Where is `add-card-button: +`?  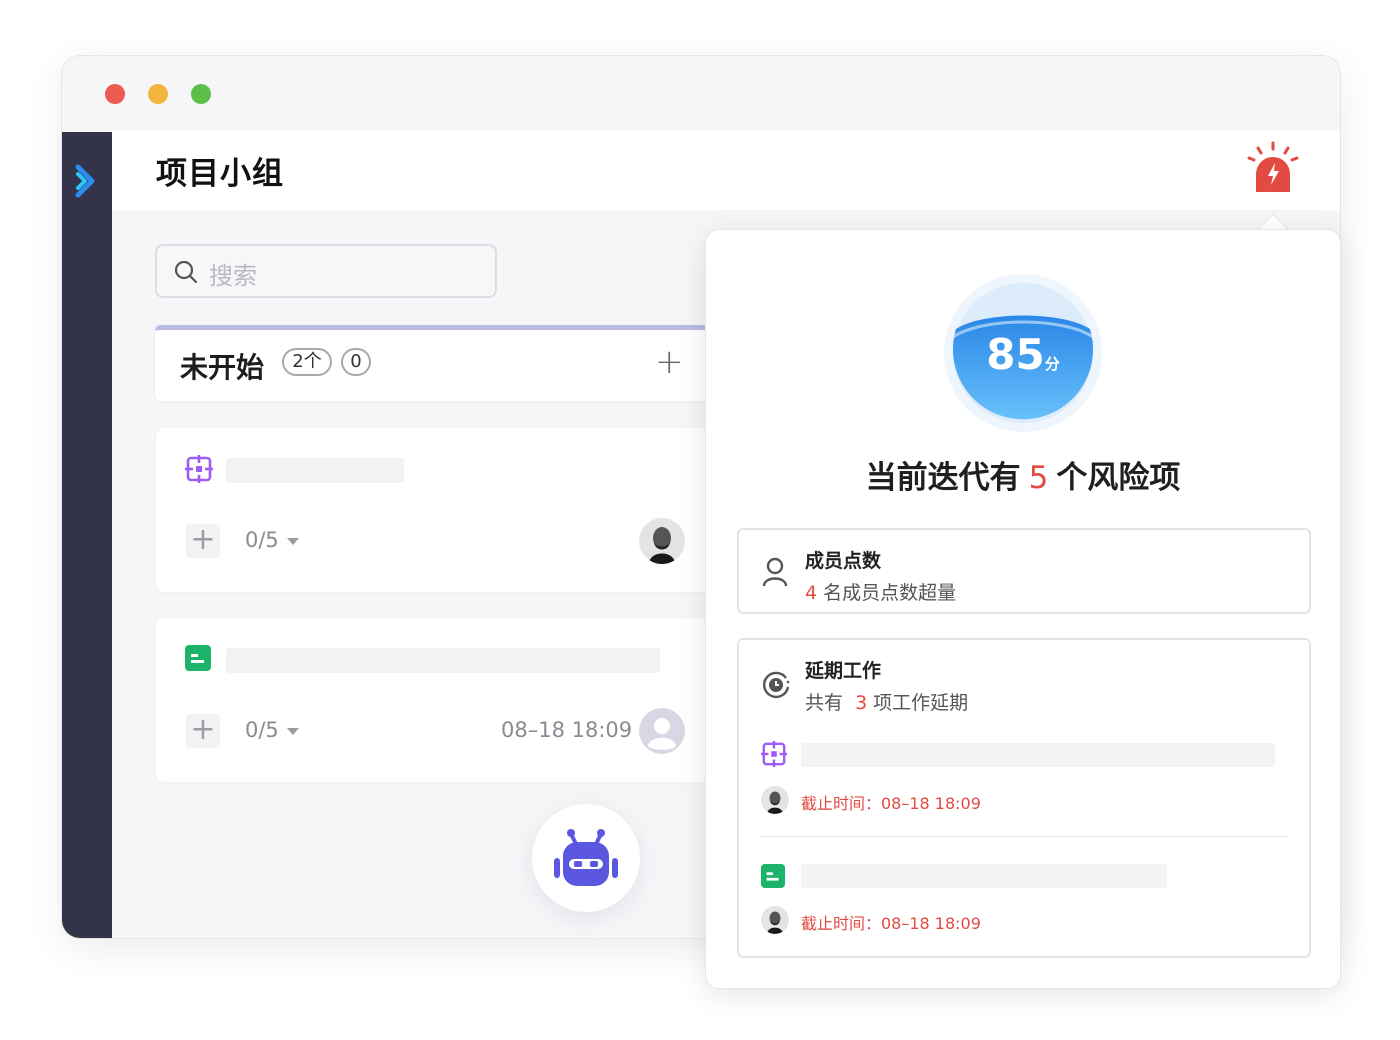
add-card-button: + is located at coordinates (669, 362).